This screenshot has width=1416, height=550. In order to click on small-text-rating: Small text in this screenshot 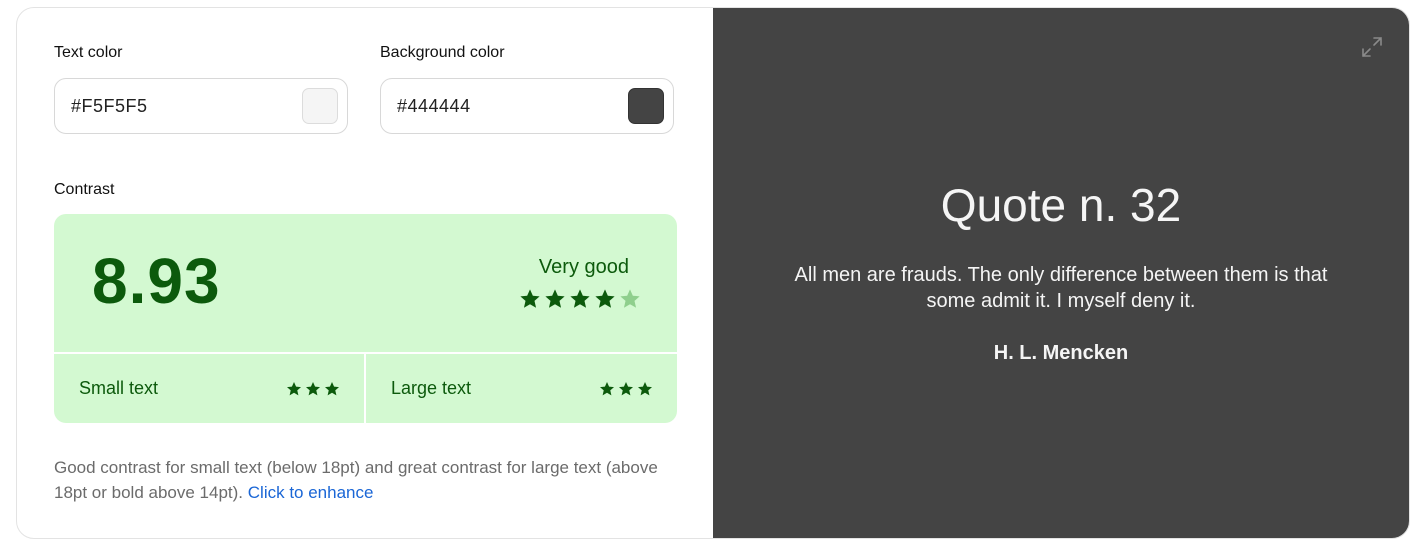, I will do `click(209, 388)`.